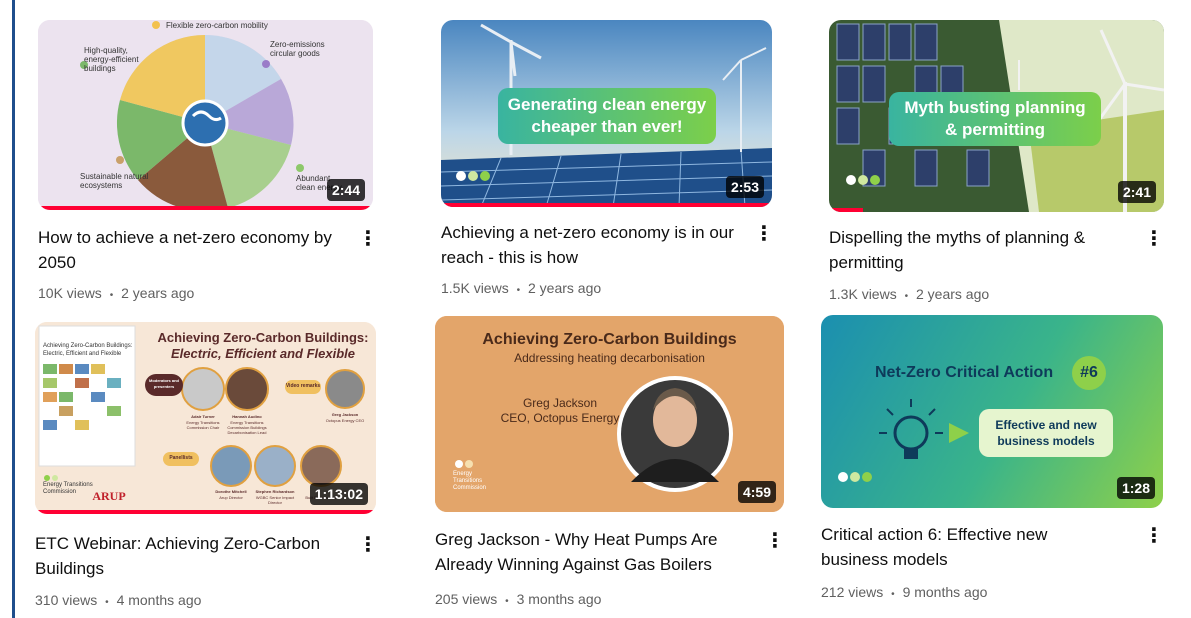 The width and height of the screenshot is (1191, 618). What do you see at coordinates (297, 49) in the screenshot?
I see `thumb-label-right-top: Zero-emissions circular goods` at bounding box center [297, 49].